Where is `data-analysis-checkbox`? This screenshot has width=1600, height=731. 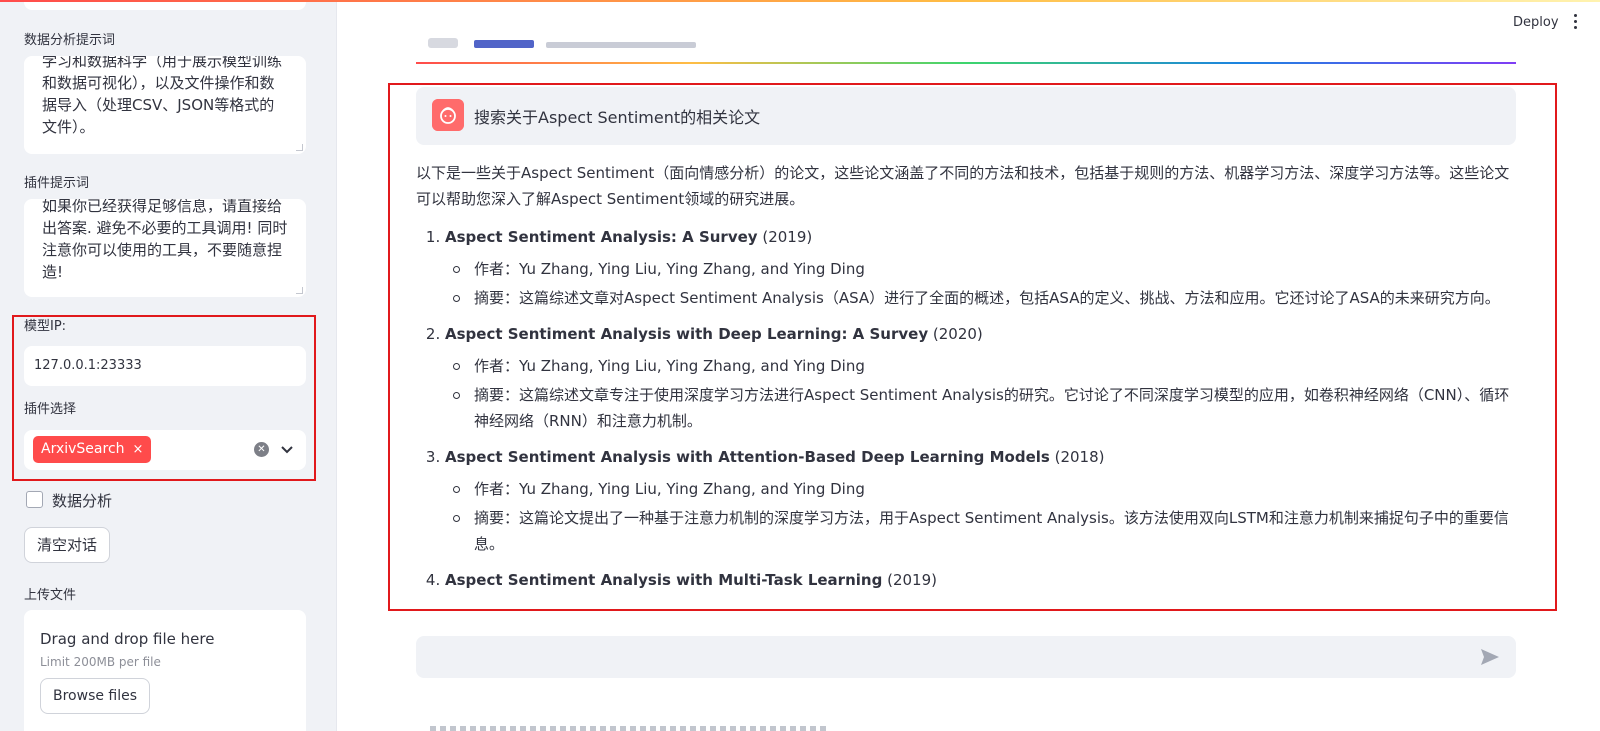
data-analysis-checkbox is located at coordinates (34, 499).